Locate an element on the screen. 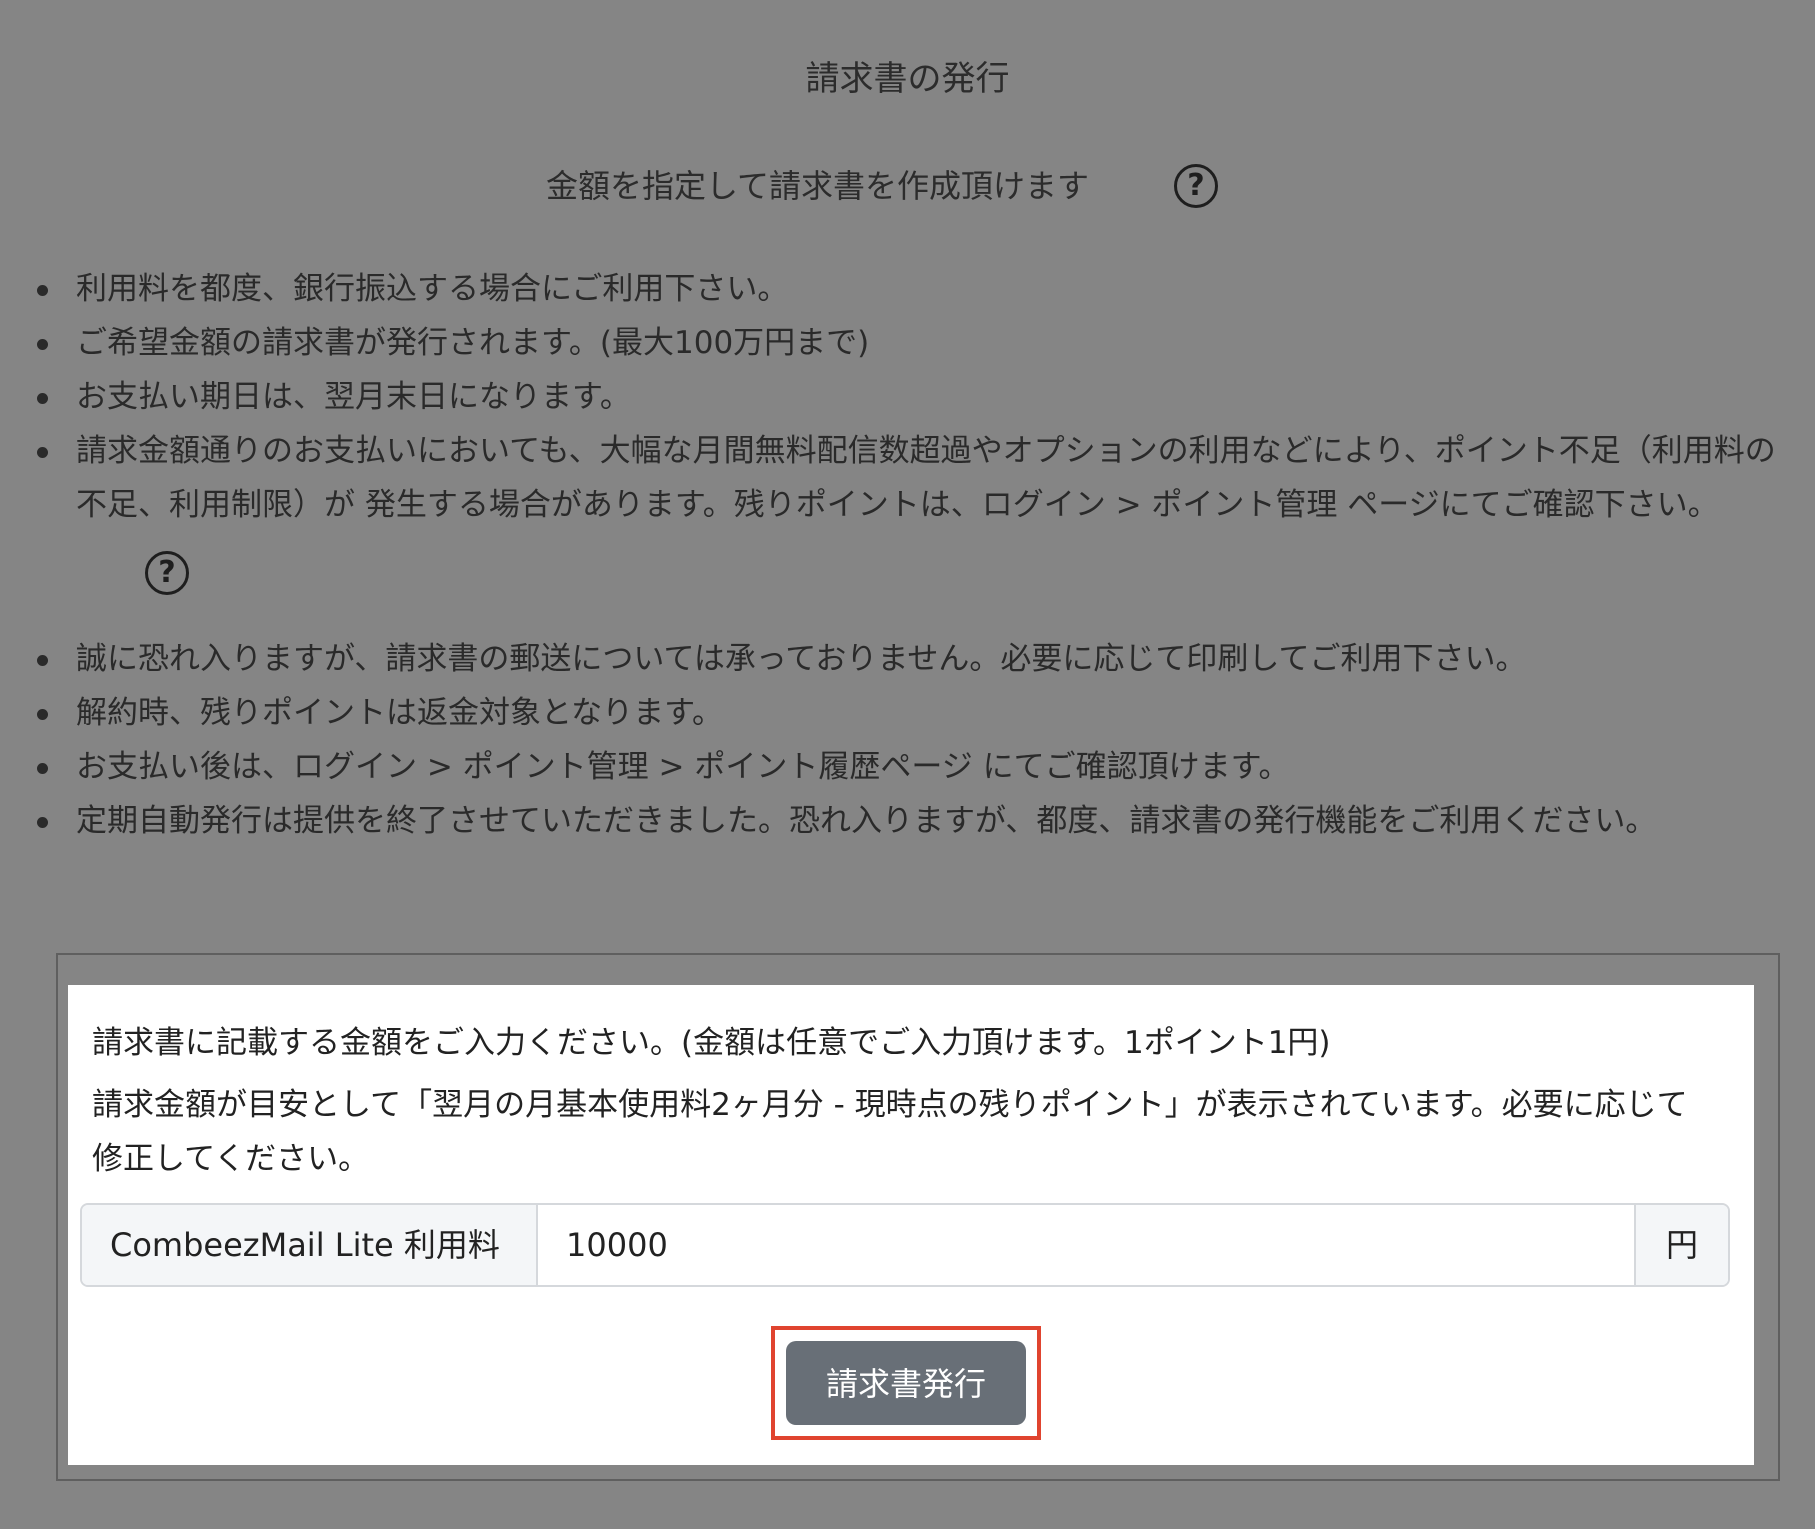 Image resolution: width=1815 pixels, height=1529 pixels. list-item: ご希望金額の請求書が発行されます。(最大100万円まで) is located at coordinates (907, 343).